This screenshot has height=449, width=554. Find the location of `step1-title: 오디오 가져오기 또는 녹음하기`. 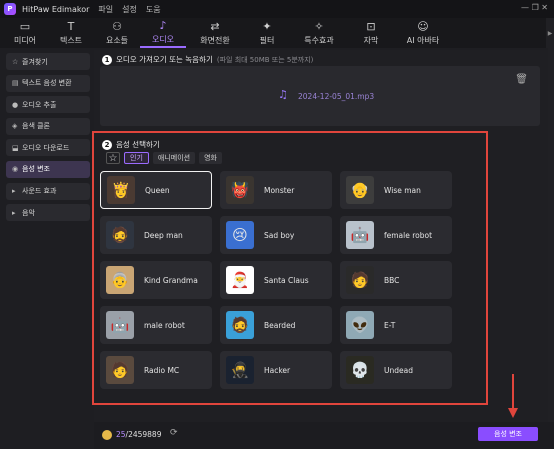

step1-title: 오디오 가져오기 또는 녹음하기 is located at coordinates (164, 59).